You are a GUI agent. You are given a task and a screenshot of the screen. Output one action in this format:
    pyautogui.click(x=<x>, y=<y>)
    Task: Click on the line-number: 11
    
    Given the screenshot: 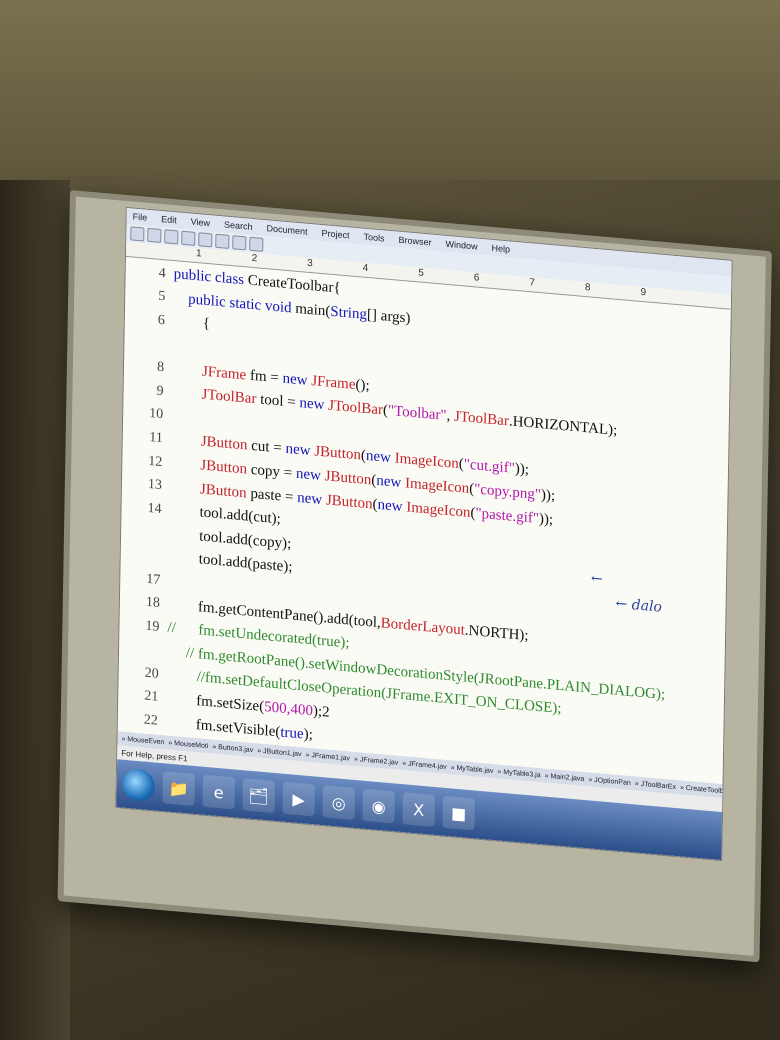 What is the action you would take?
    pyautogui.click(x=156, y=438)
    